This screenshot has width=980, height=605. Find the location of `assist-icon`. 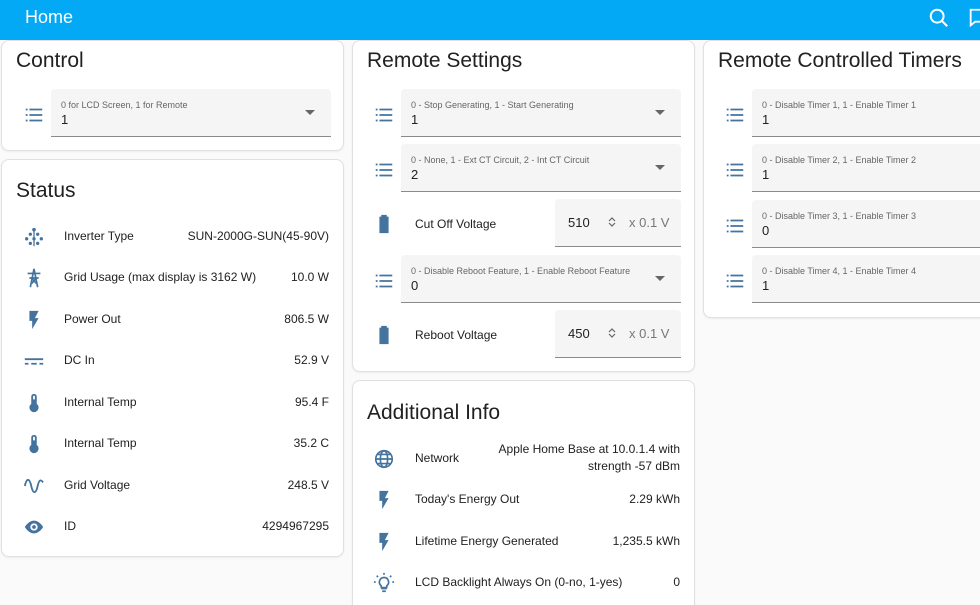

assist-icon is located at coordinates (973, 19).